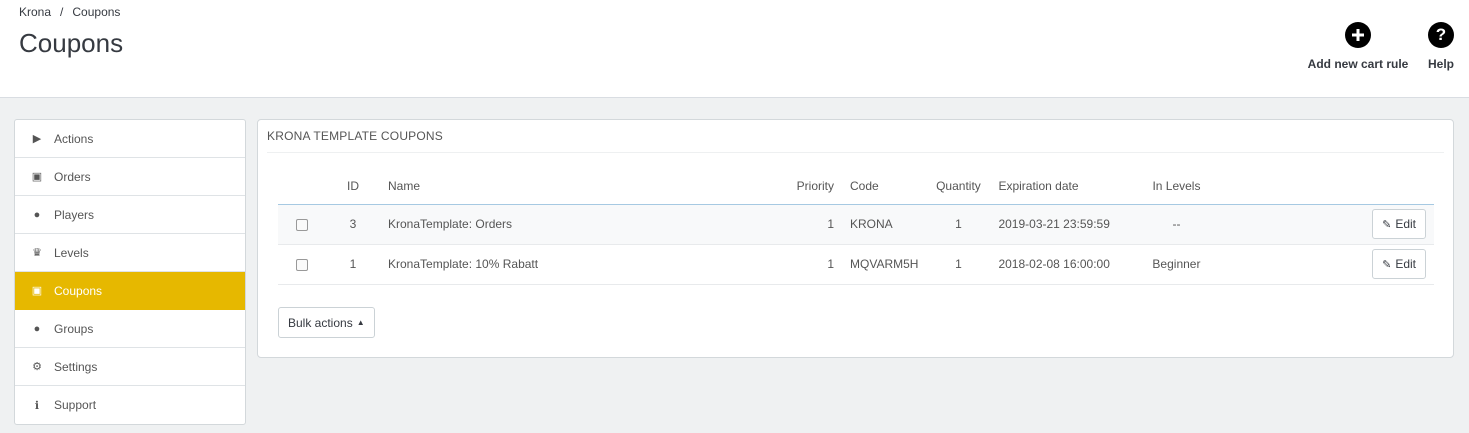 The width and height of the screenshot is (1469, 433). What do you see at coordinates (353, 224) in the screenshot?
I see `cell-id: 3` at bounding box center [353, 224].